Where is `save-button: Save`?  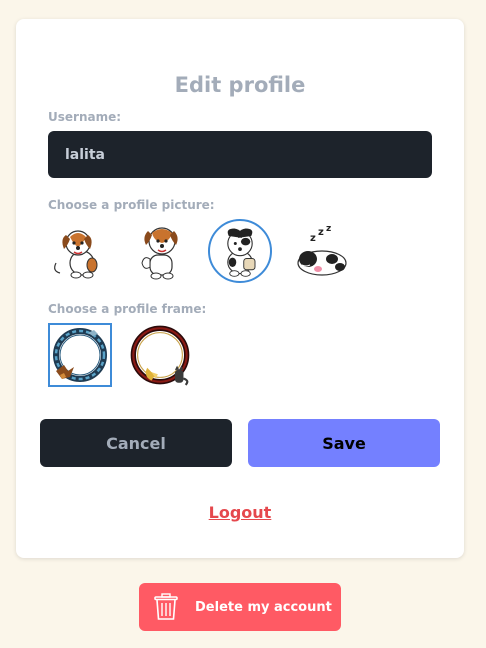 save-button: Save is located at coordinates (344, 443).